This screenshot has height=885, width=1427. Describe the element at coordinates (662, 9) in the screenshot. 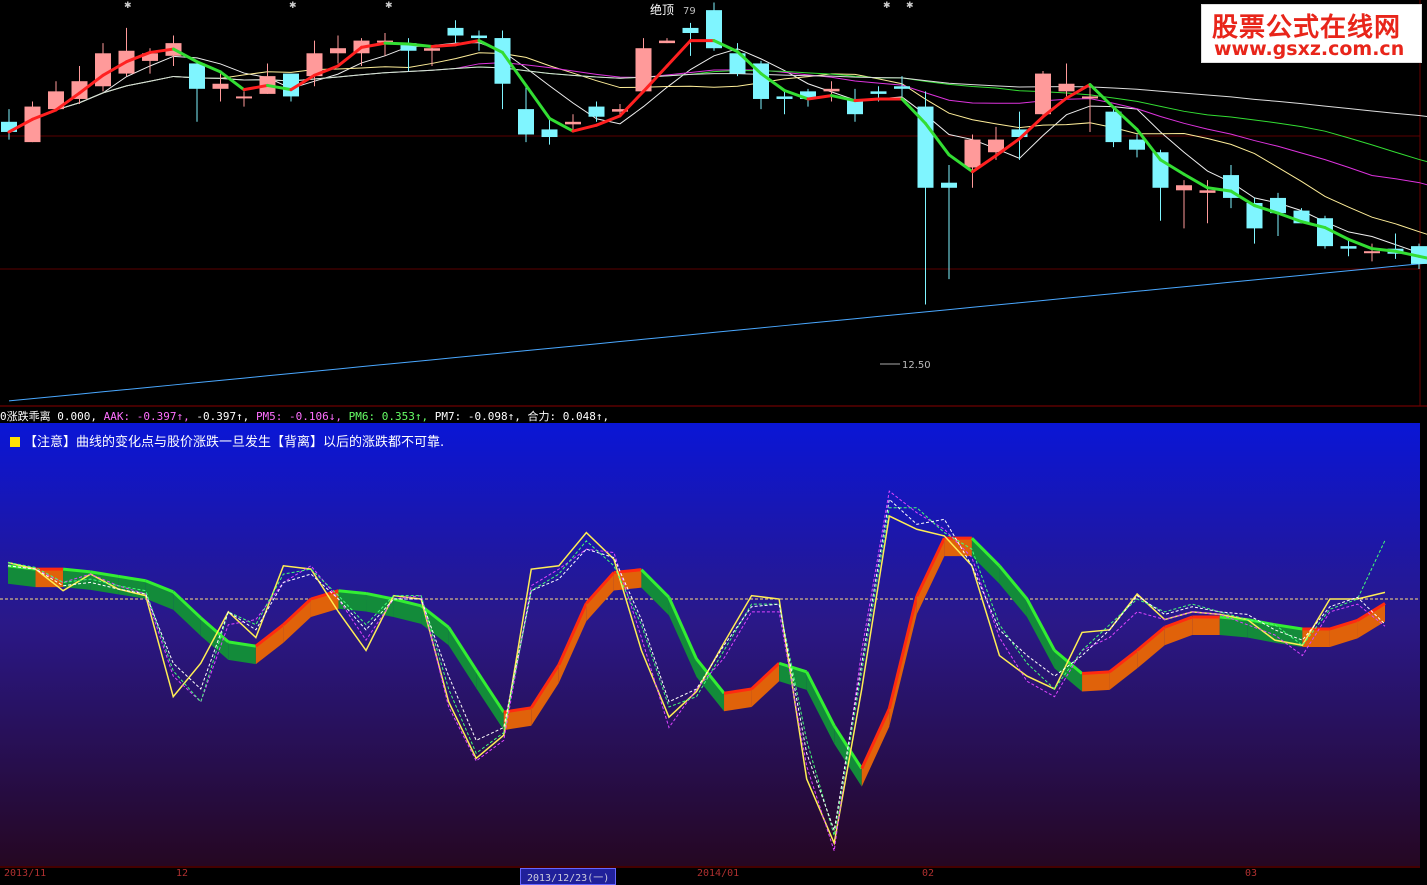

I see `peak-label: 绝顶` at that location.